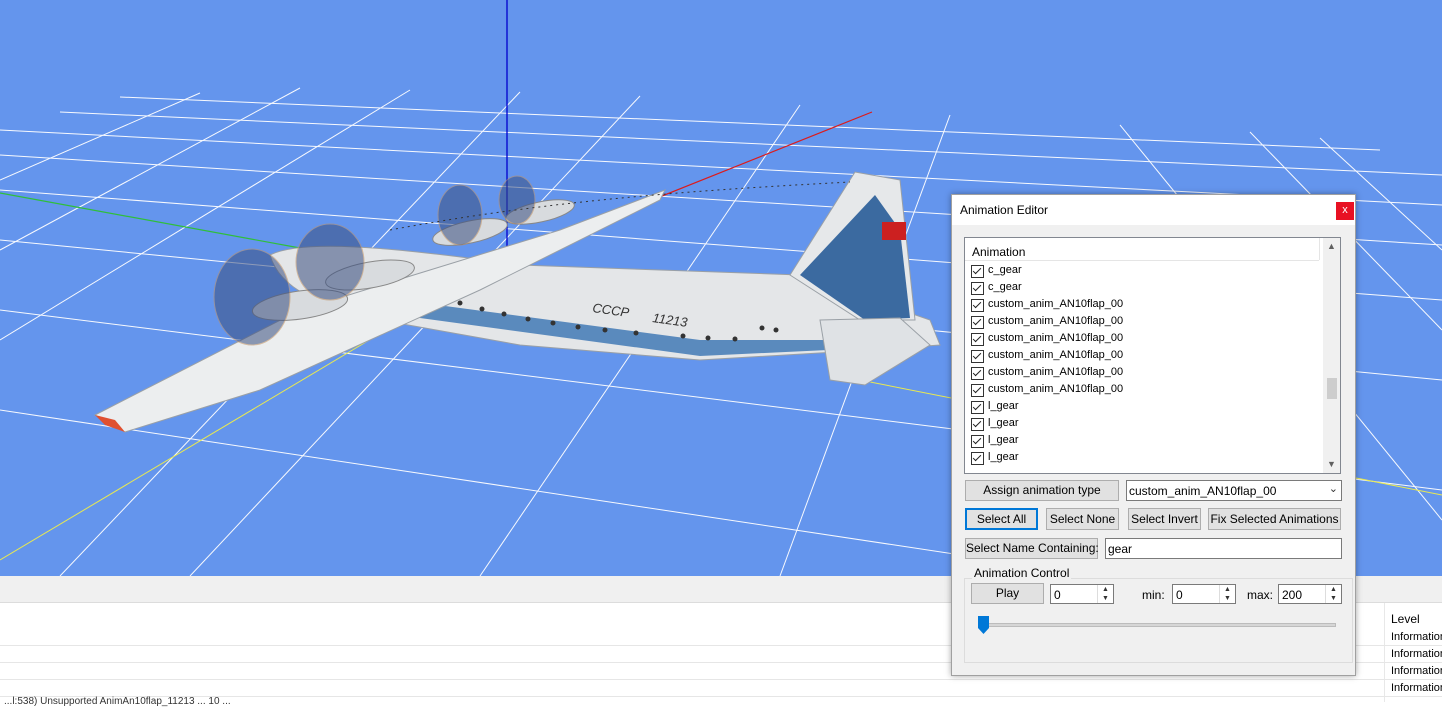 The image size is (1442, 707). I want to click on log-row, so click(721, 688).